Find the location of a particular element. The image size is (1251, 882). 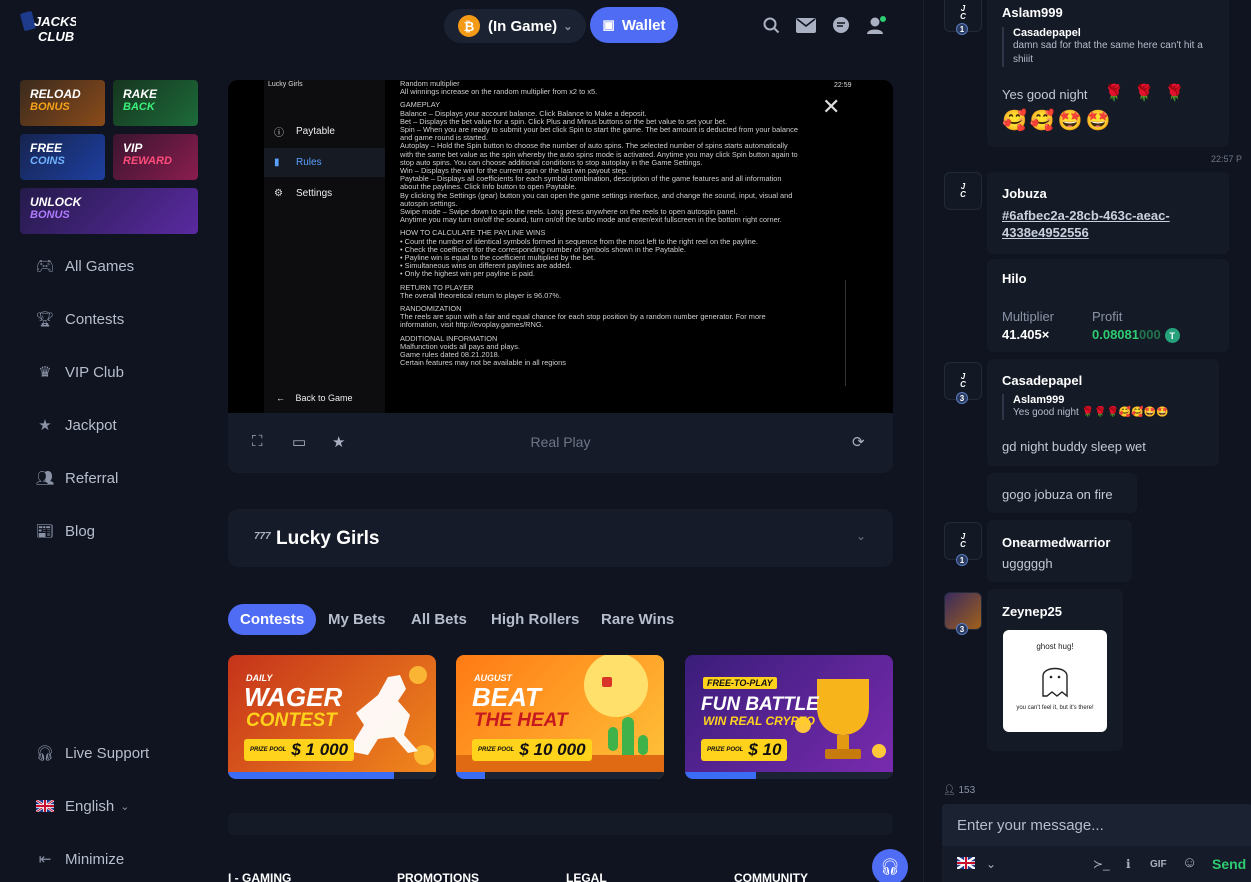

send-button: Send is located at coordinates (1229, 864).